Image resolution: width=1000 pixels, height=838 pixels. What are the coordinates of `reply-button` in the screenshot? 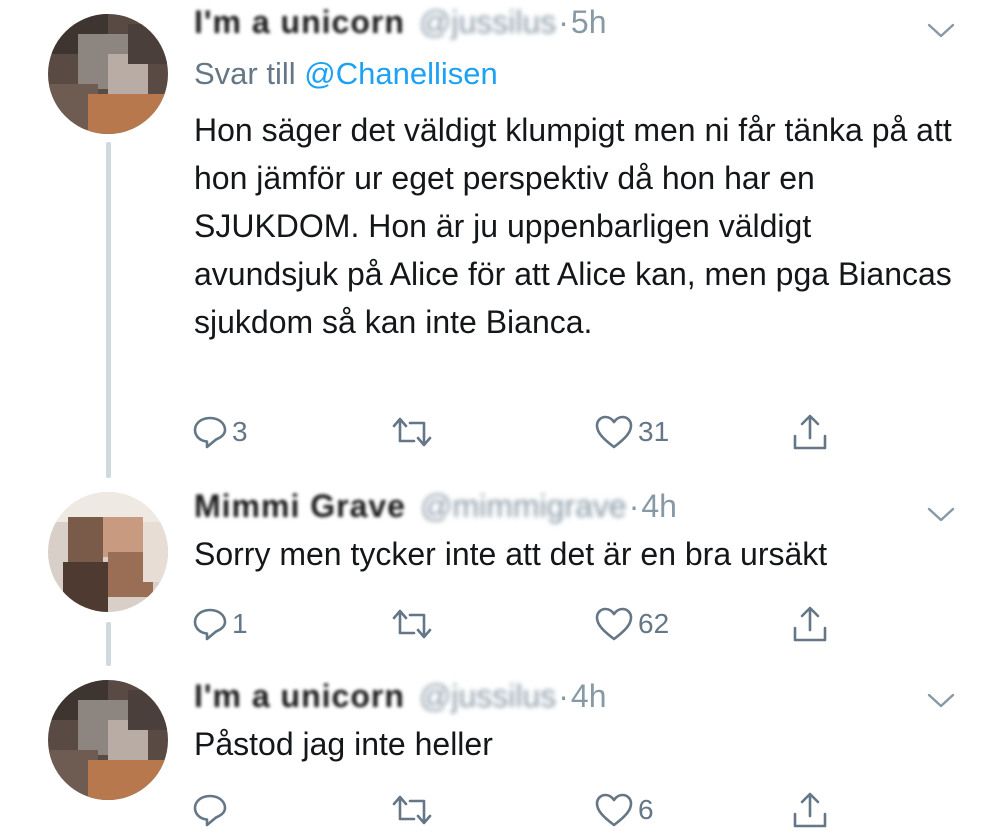 It's located at (212, 810).